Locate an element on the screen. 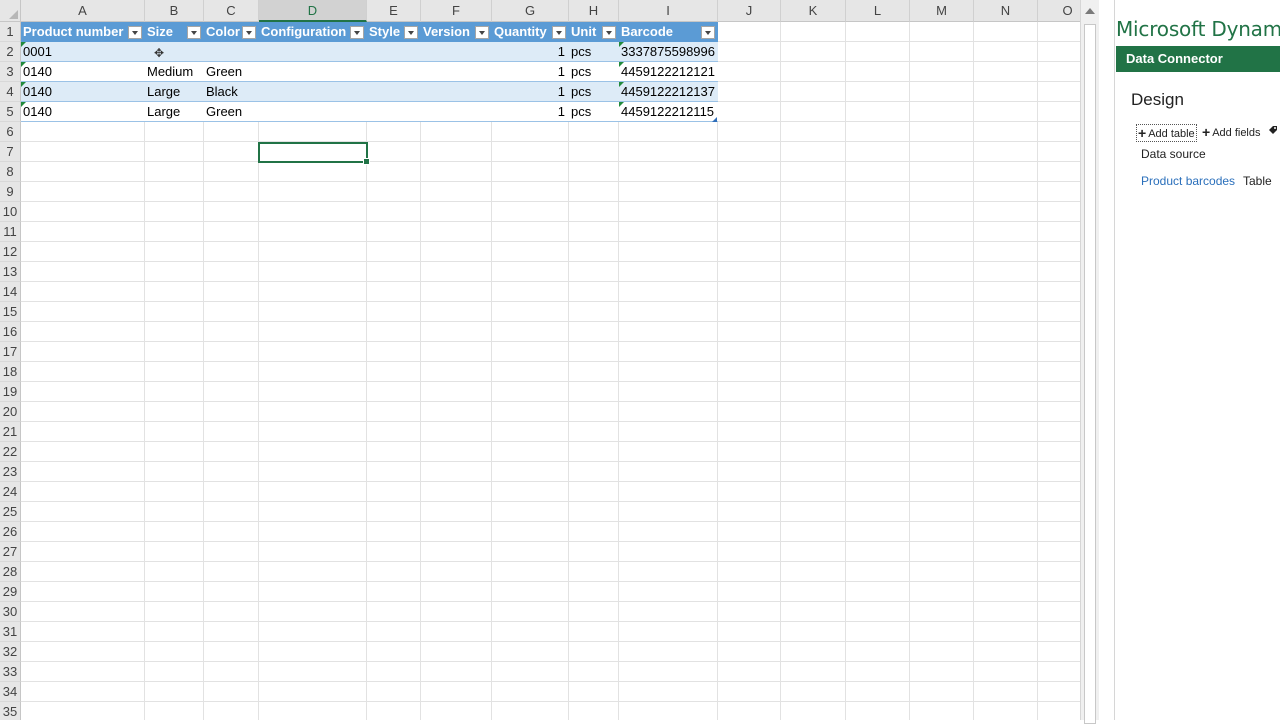 The image size is (1280, 724). table-cell: 1 is located at coordinates (530, 92).